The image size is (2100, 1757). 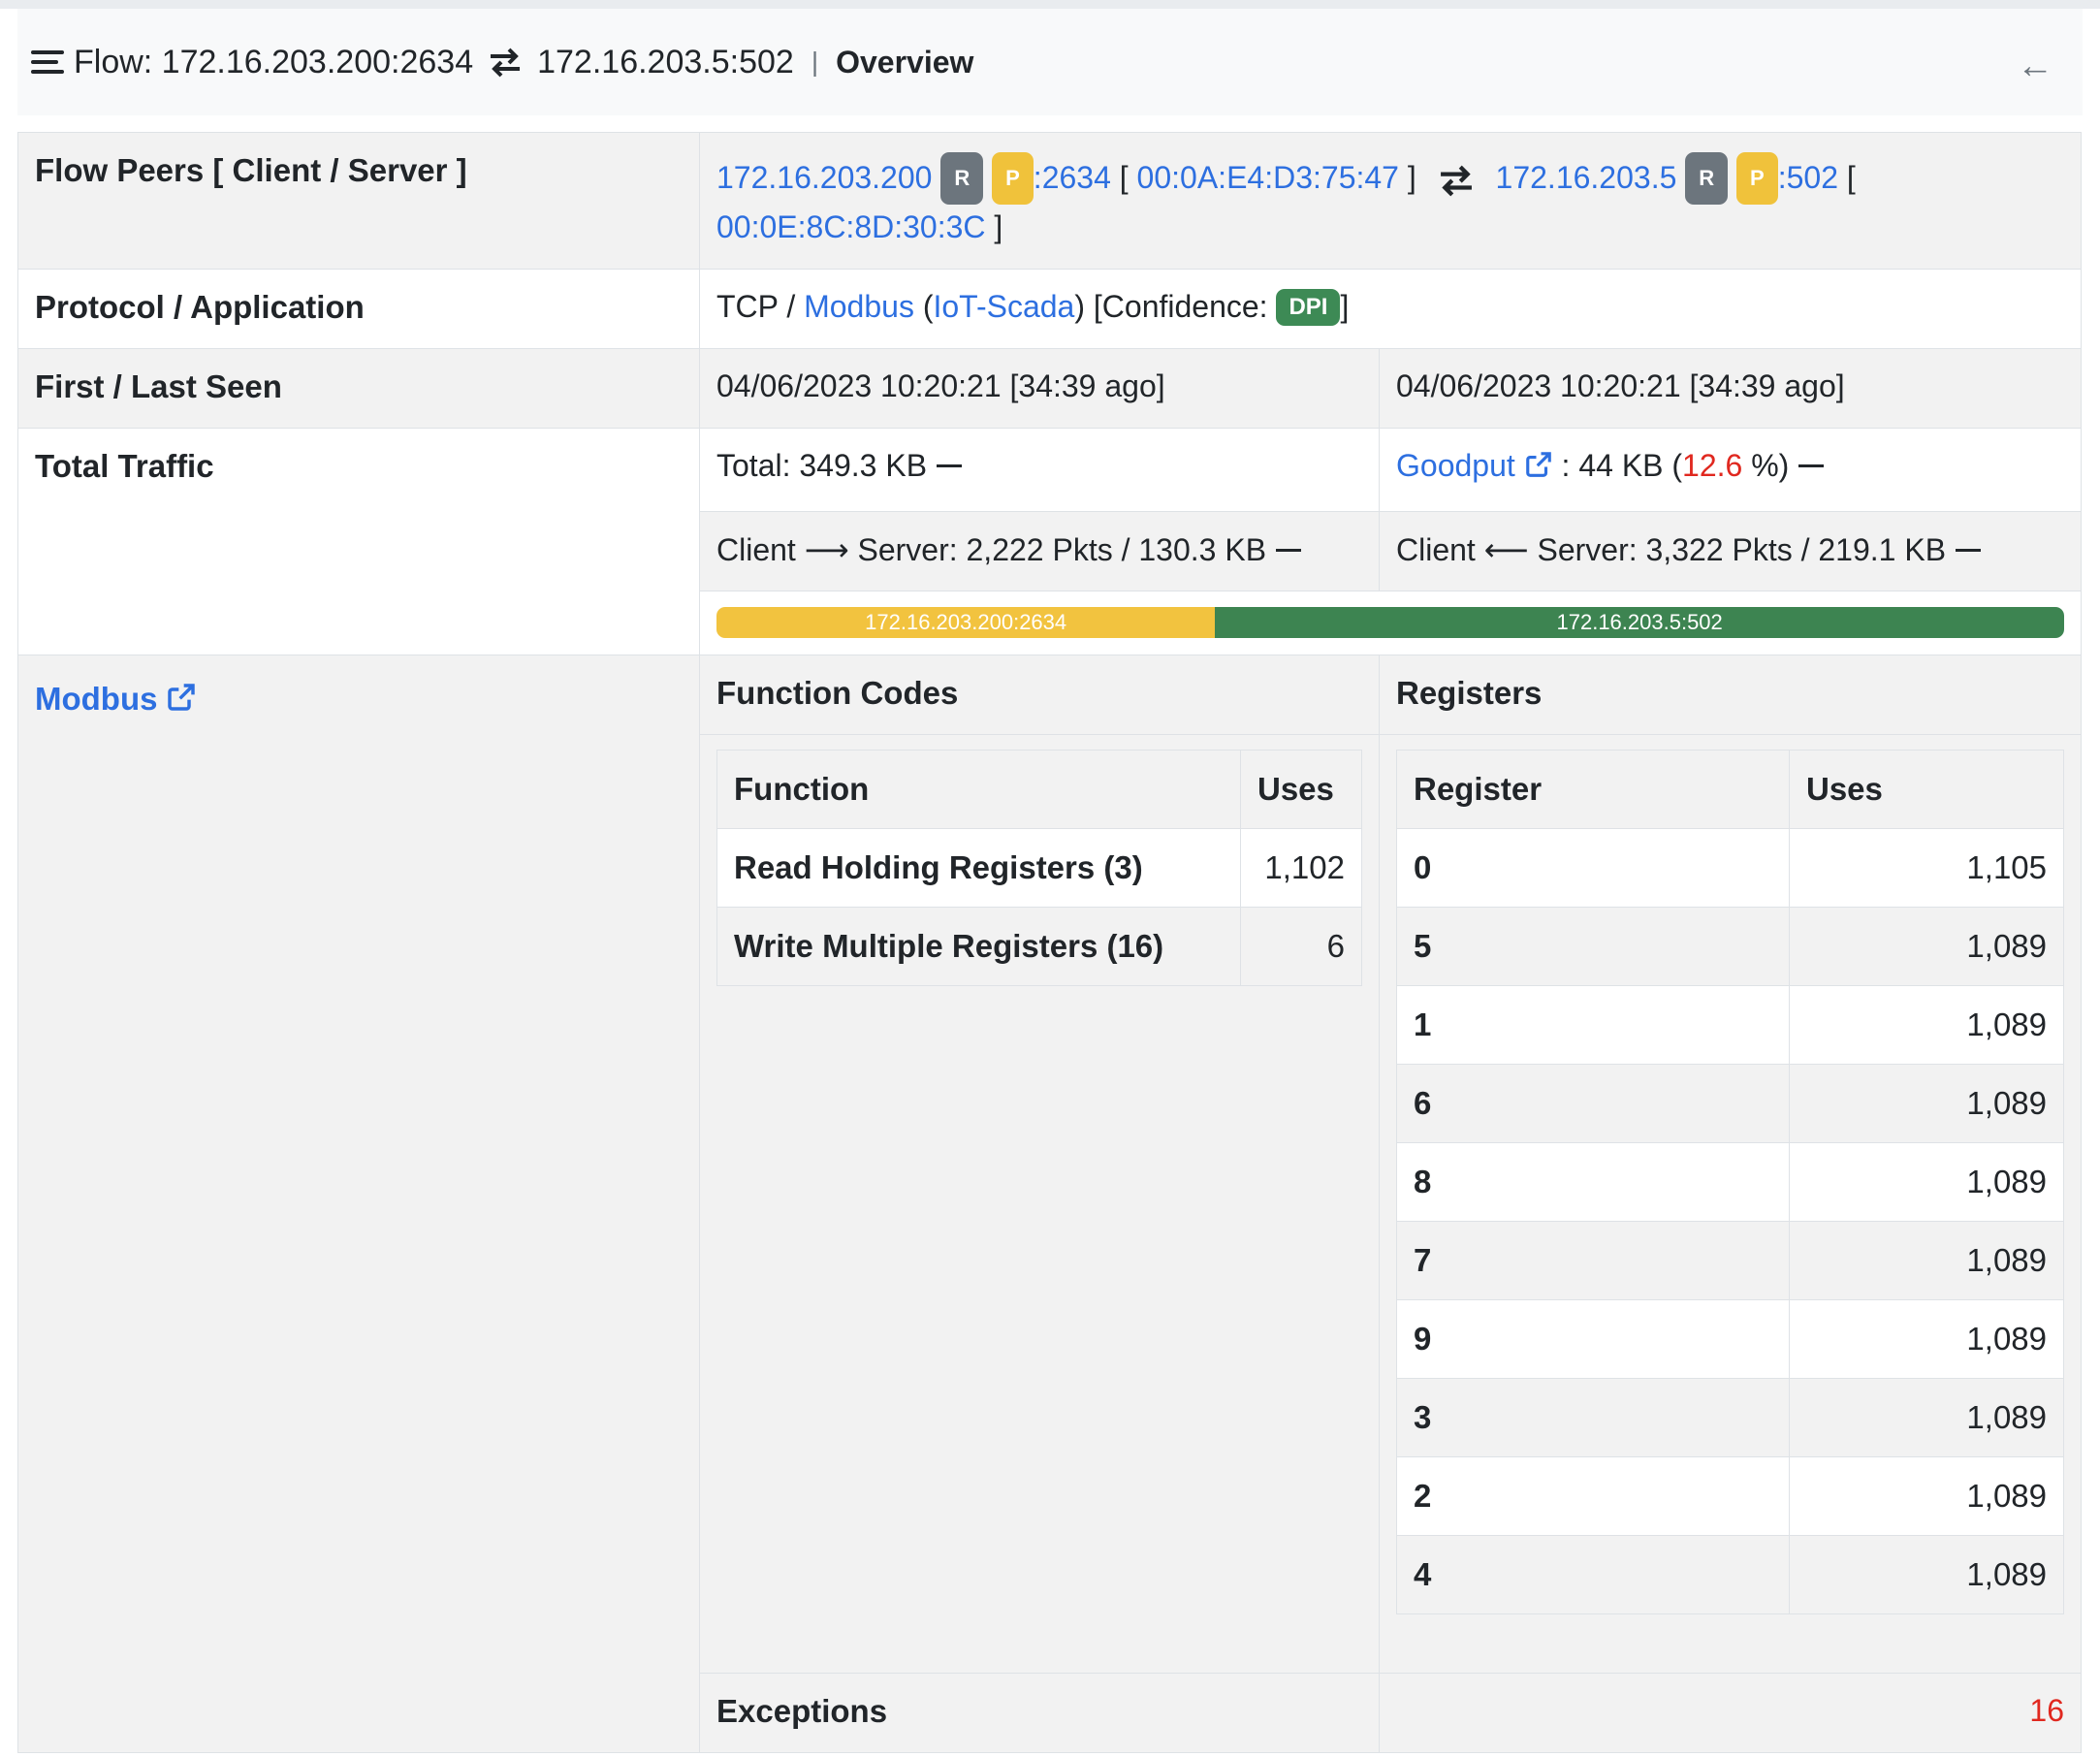 What do you see at coordinates (1039, 470) in the screenshot?
I see `total-traffic-cell: Total: 349.3 KB` at bounding box center [1039, 470].